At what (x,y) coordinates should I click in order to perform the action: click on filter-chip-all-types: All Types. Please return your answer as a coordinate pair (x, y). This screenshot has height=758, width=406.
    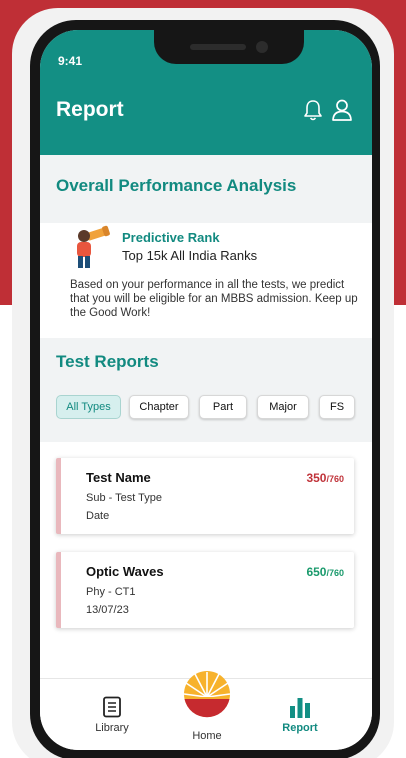
    Looking at the image, I should click on (88, 407).